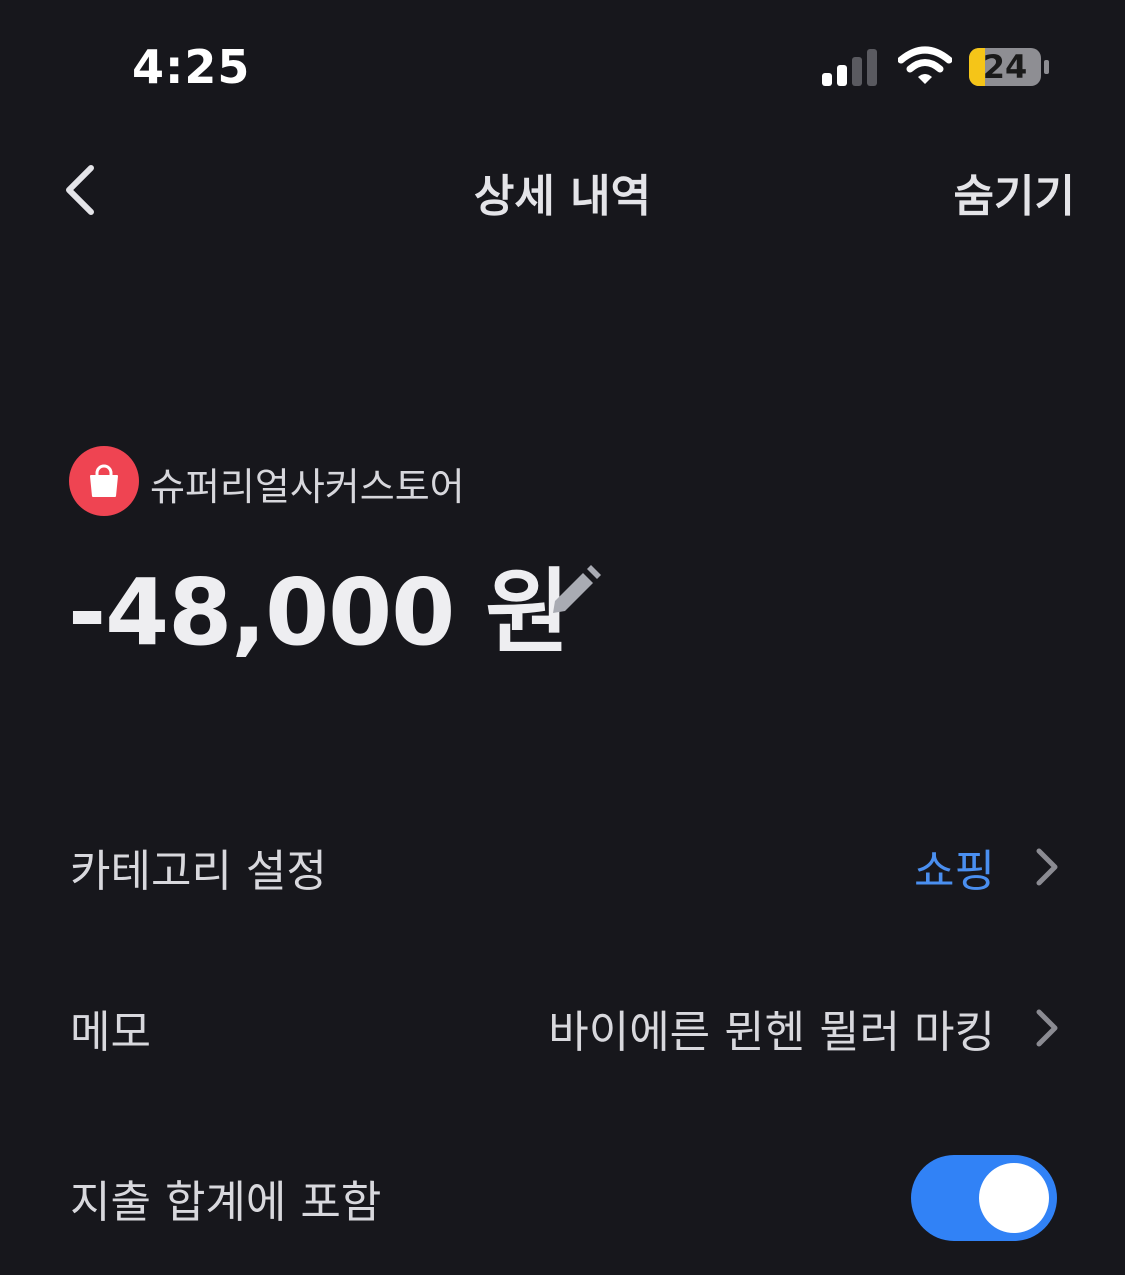 This screenshot has width=1125, height=1275. Describe the element at coordinates (577, 589) in the screenshot. I see `pencil-icon` at that location.